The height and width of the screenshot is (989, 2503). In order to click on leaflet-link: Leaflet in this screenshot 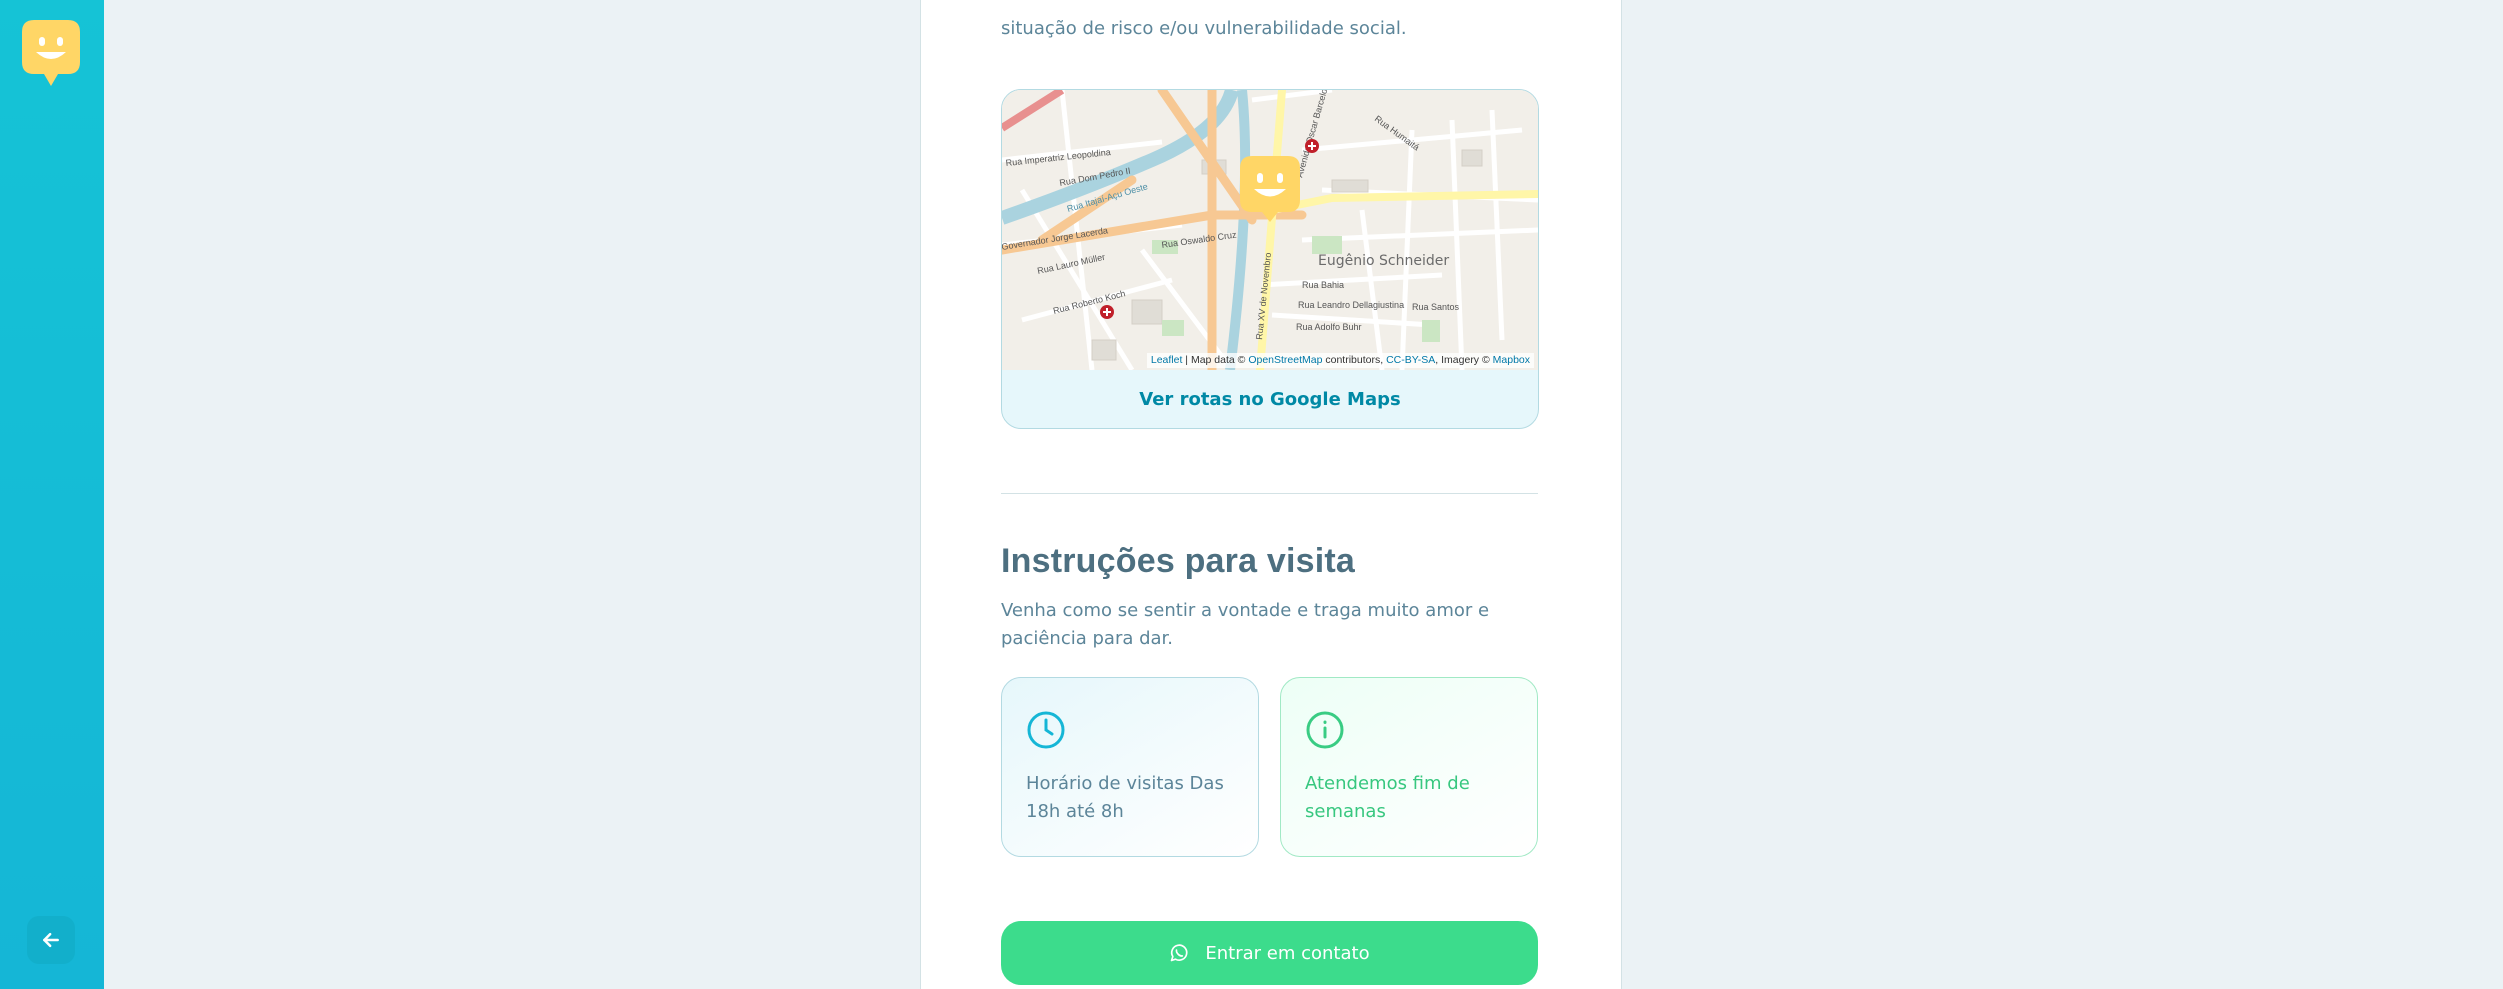, I will do `click(1167, 360)`.